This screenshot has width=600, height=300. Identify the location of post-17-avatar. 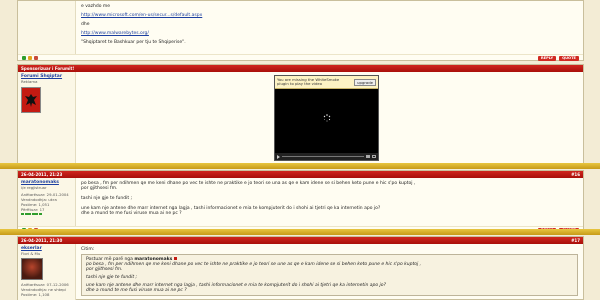
(32, 269).